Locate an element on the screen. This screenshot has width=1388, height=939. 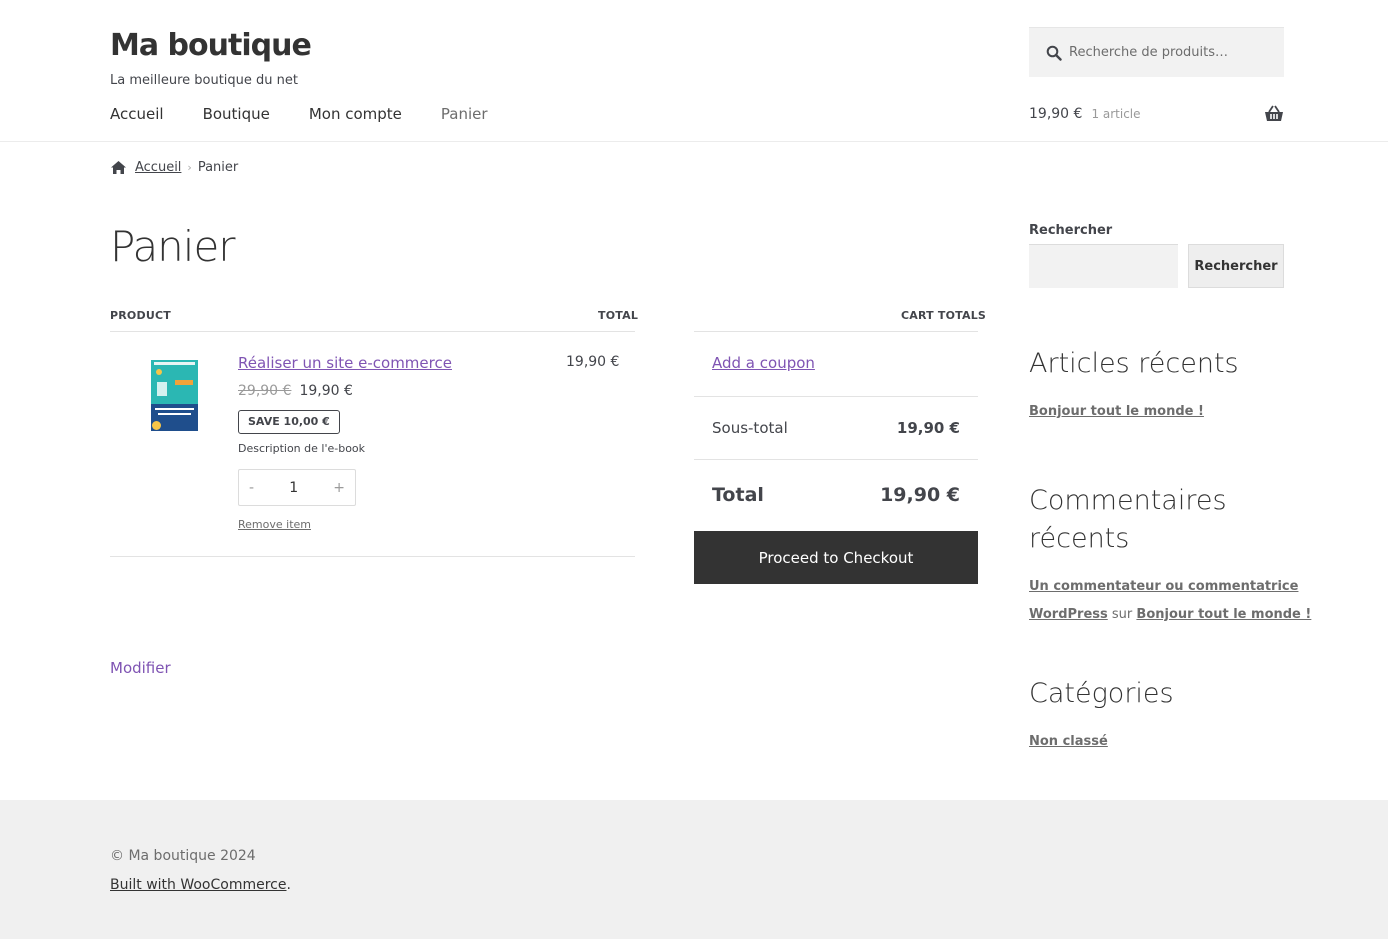
basket-icon is located at coordinates (1274, 113).